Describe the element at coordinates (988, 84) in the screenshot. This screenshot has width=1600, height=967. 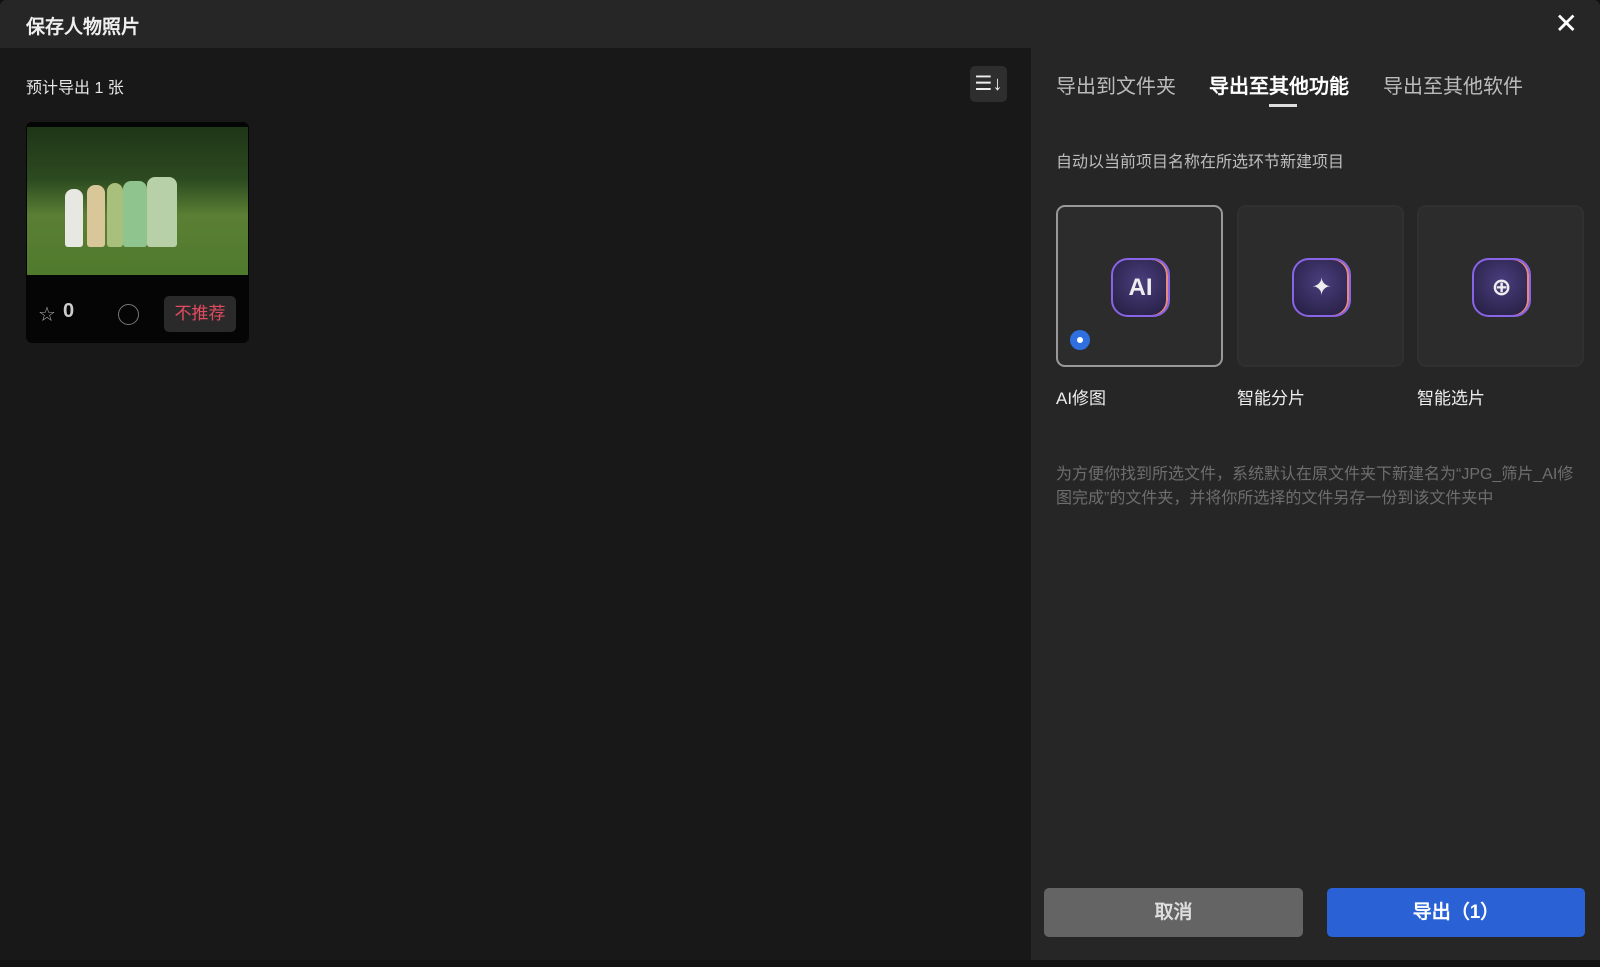
I see `sort-button: ☰↓` at that location.